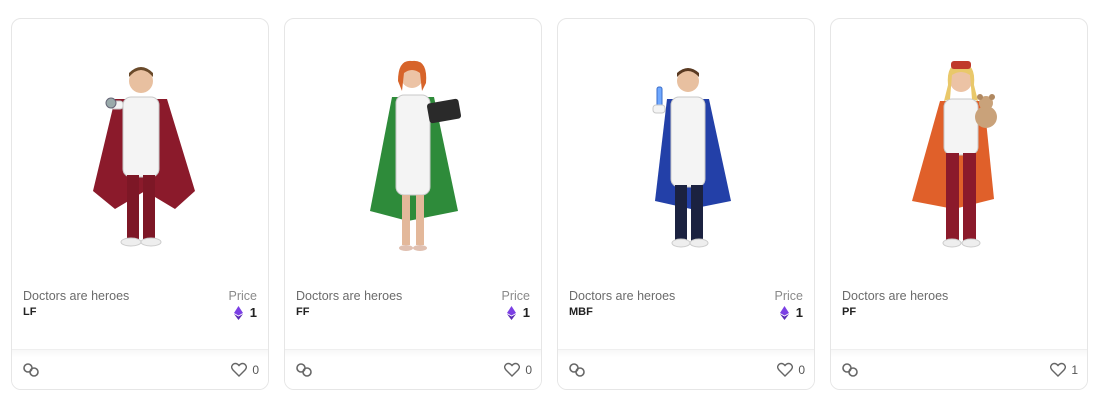 The width and height of the screenshot is (1100, 407). What do you see at coordinates (959, 317) in the screenshot?
I see `card-info: Doctors are heroes PF` at bounding box center [959, 317].